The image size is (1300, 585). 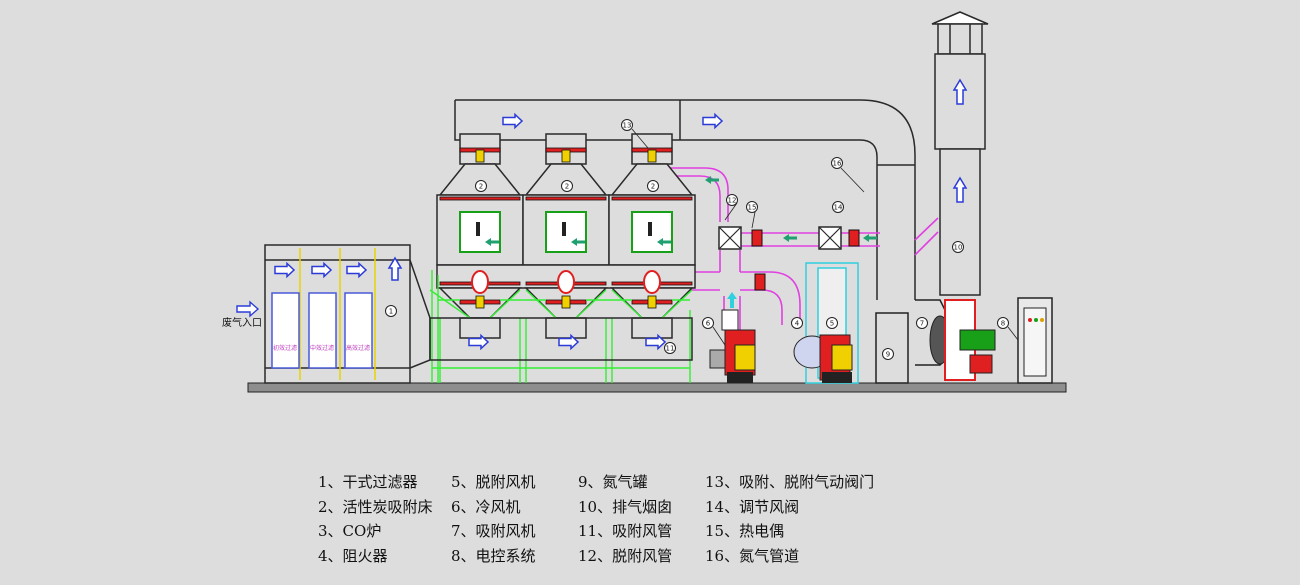 I want to click on svg-text: 11, so click(x=670, y=349).